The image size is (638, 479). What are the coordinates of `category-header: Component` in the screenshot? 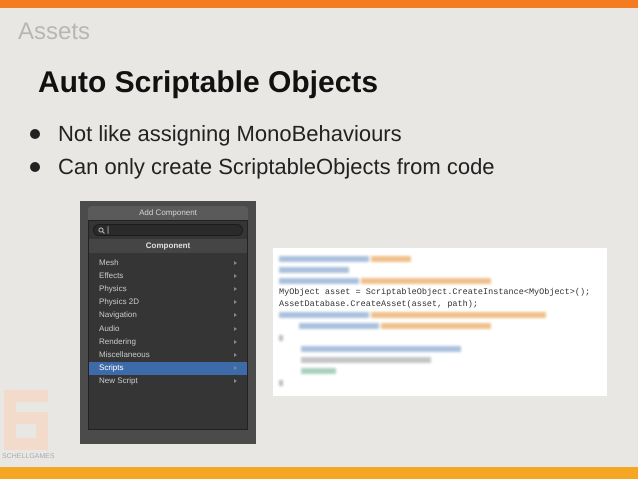 It's located at (168, 246).